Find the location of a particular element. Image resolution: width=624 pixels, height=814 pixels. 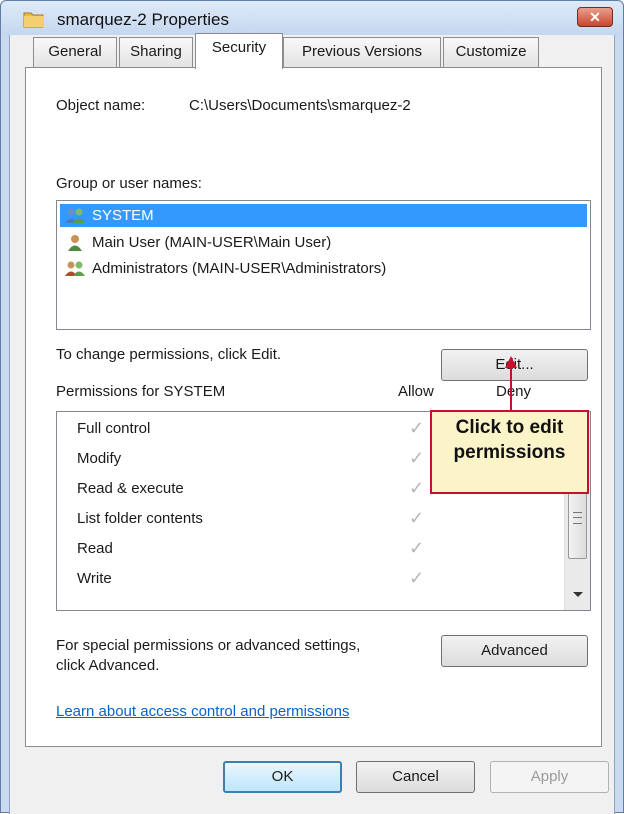

cancel-button: Cancel is located at coordinates (415, 777).